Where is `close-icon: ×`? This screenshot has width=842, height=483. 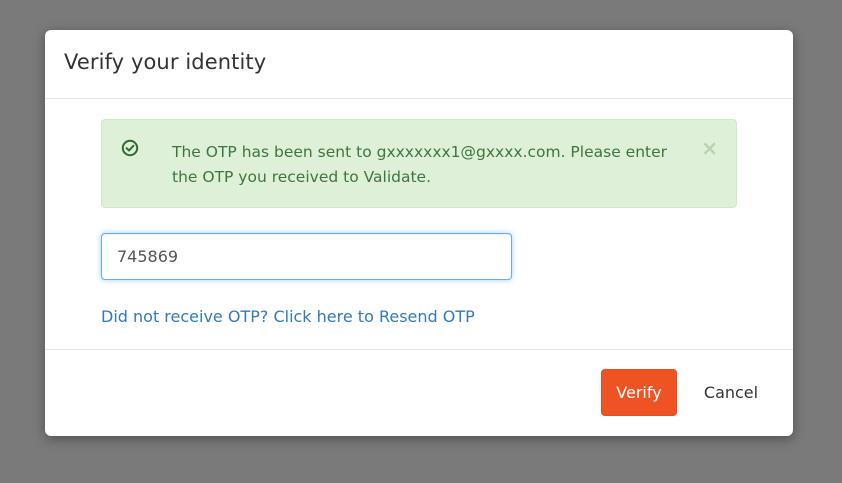
close-icon: × is located at coordinates (709, 148).